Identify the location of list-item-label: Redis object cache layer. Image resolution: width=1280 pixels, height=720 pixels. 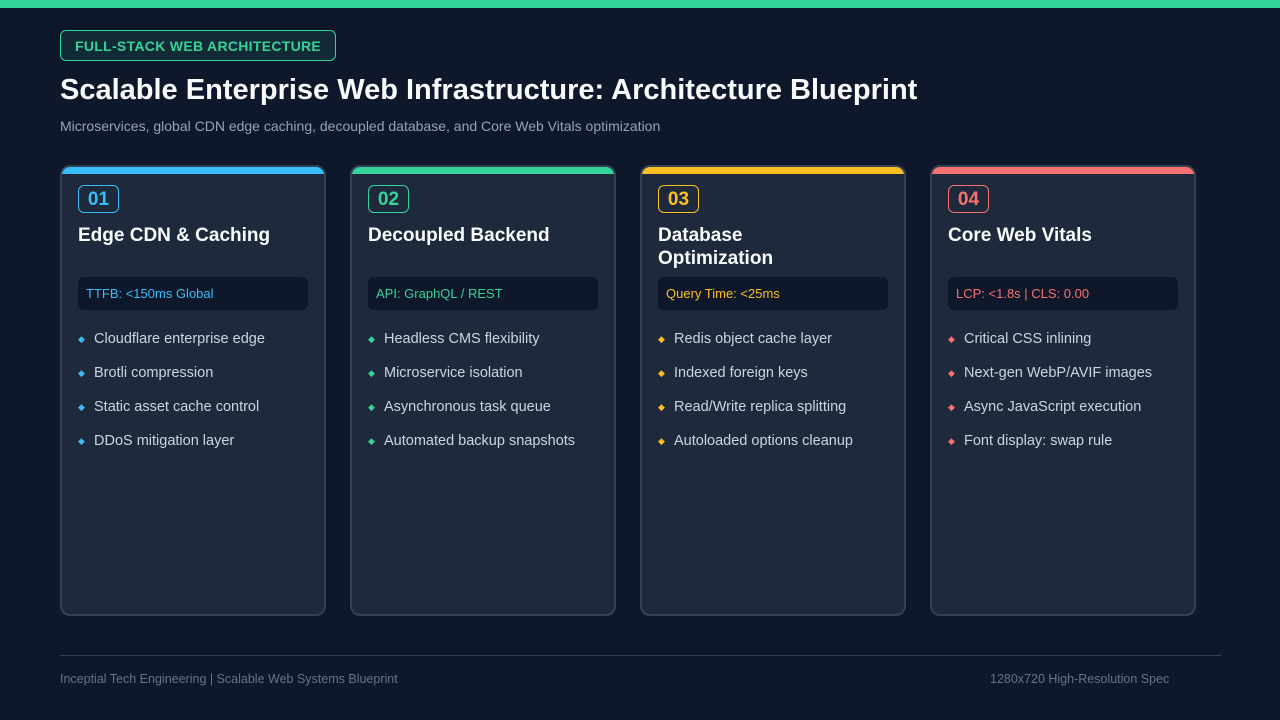
(753, 339).